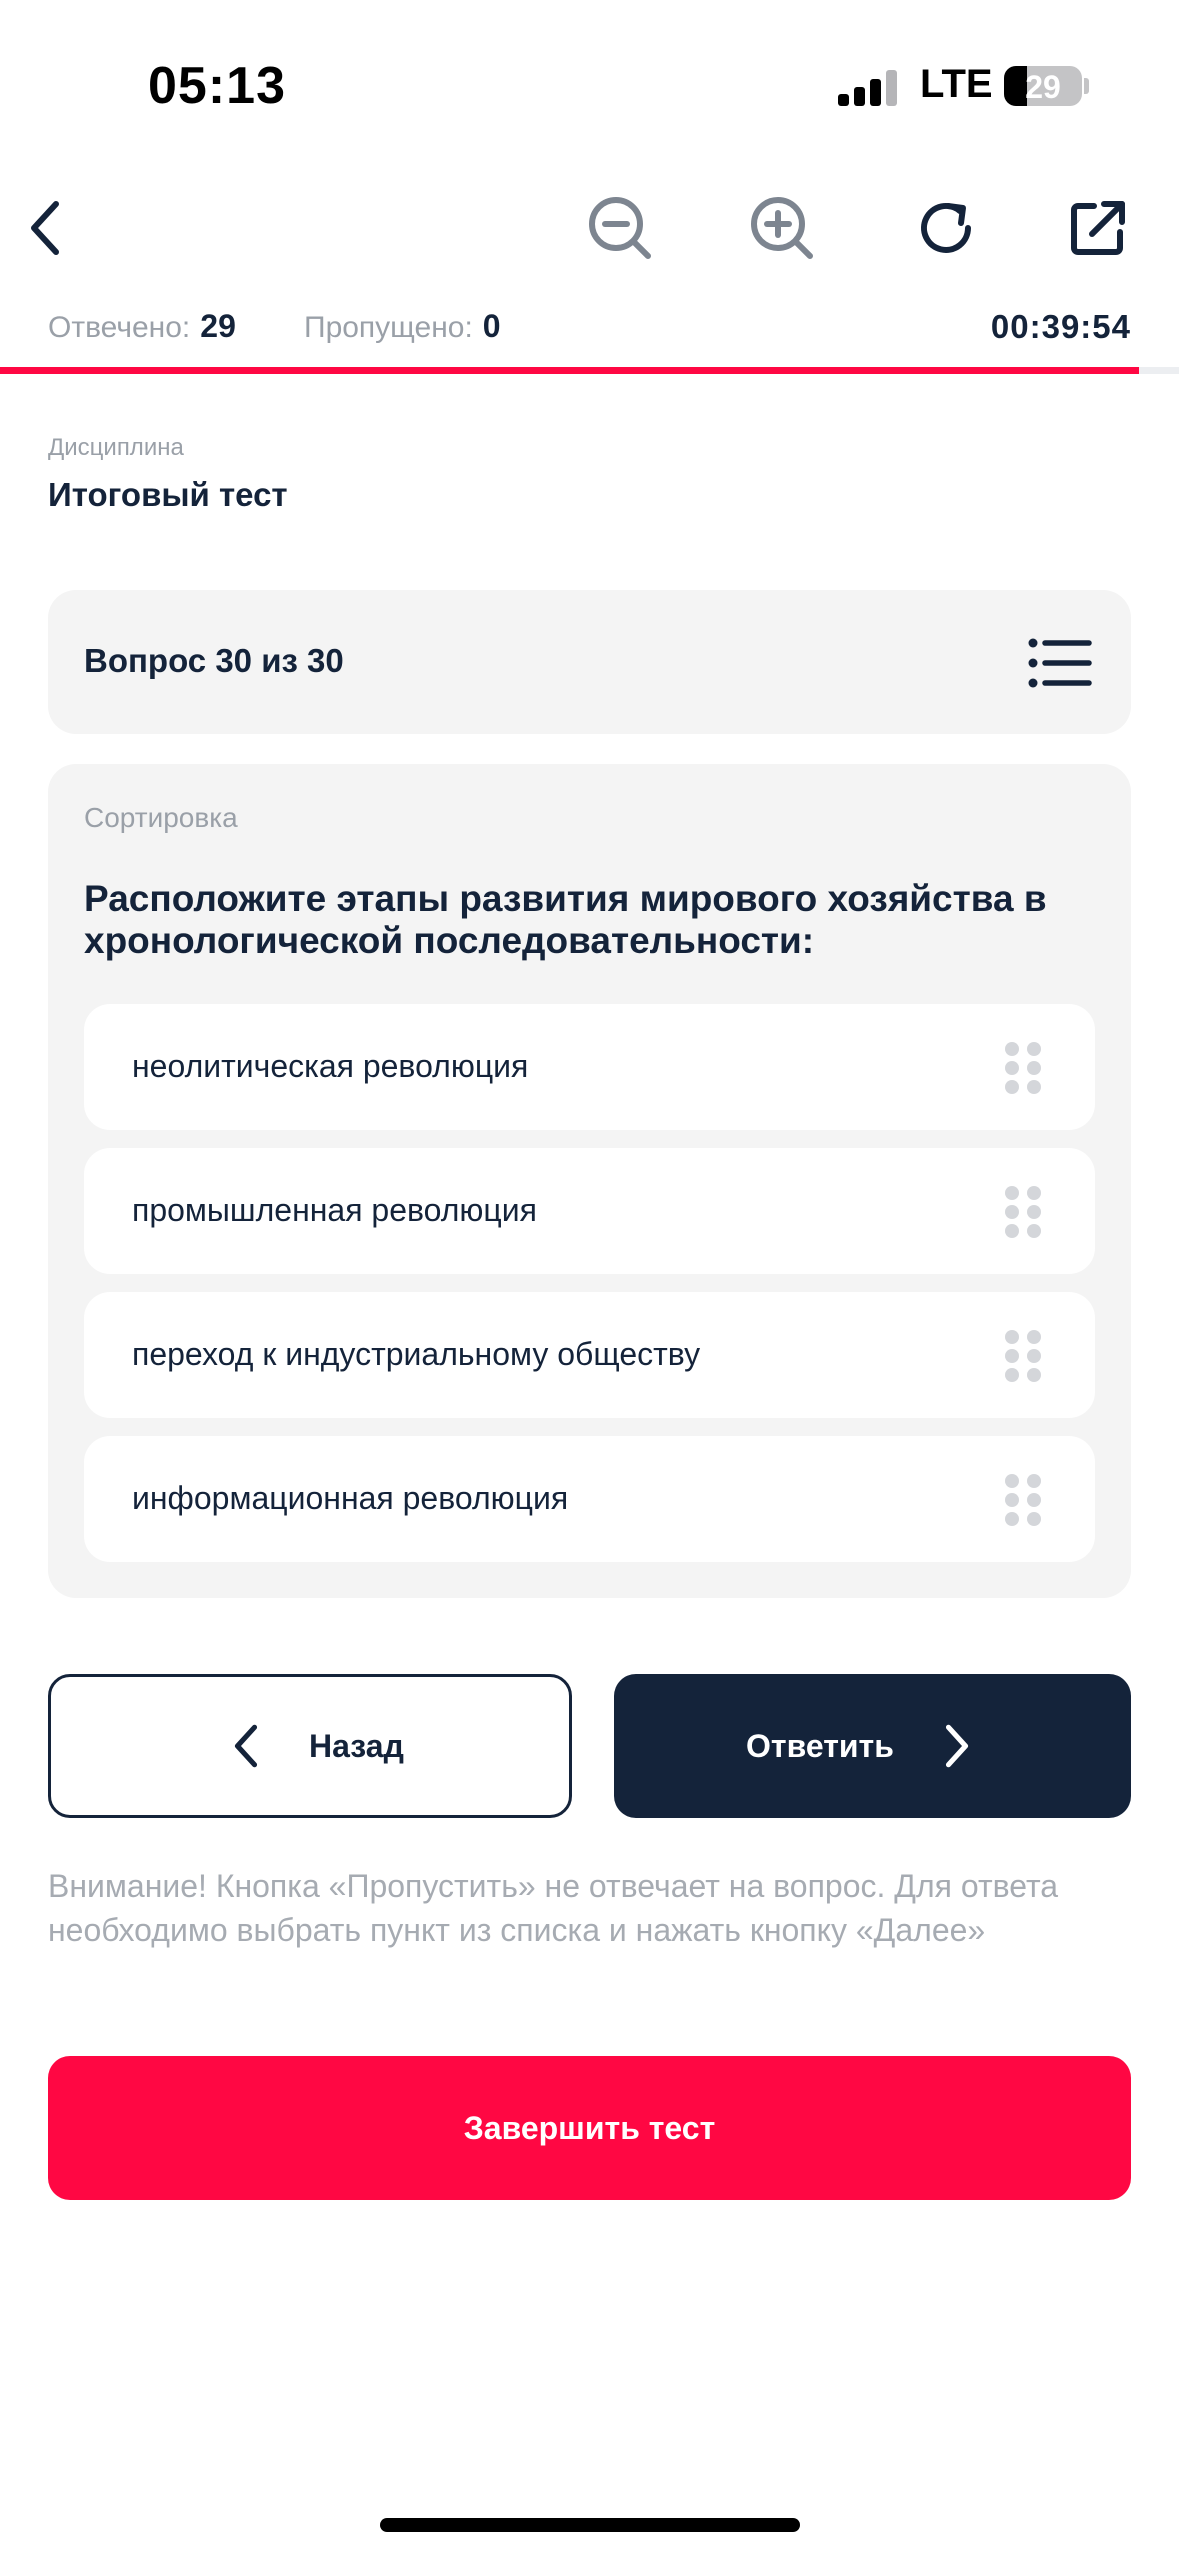  Describe the element at coordinates (491, 326) in the screenshot. I see `skipped-value: 0` at that location.